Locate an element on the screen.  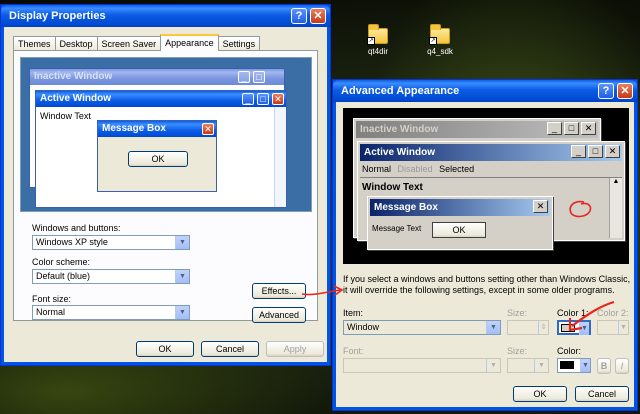
tab-appearance: Appearance is located at coordinates (189, 42).